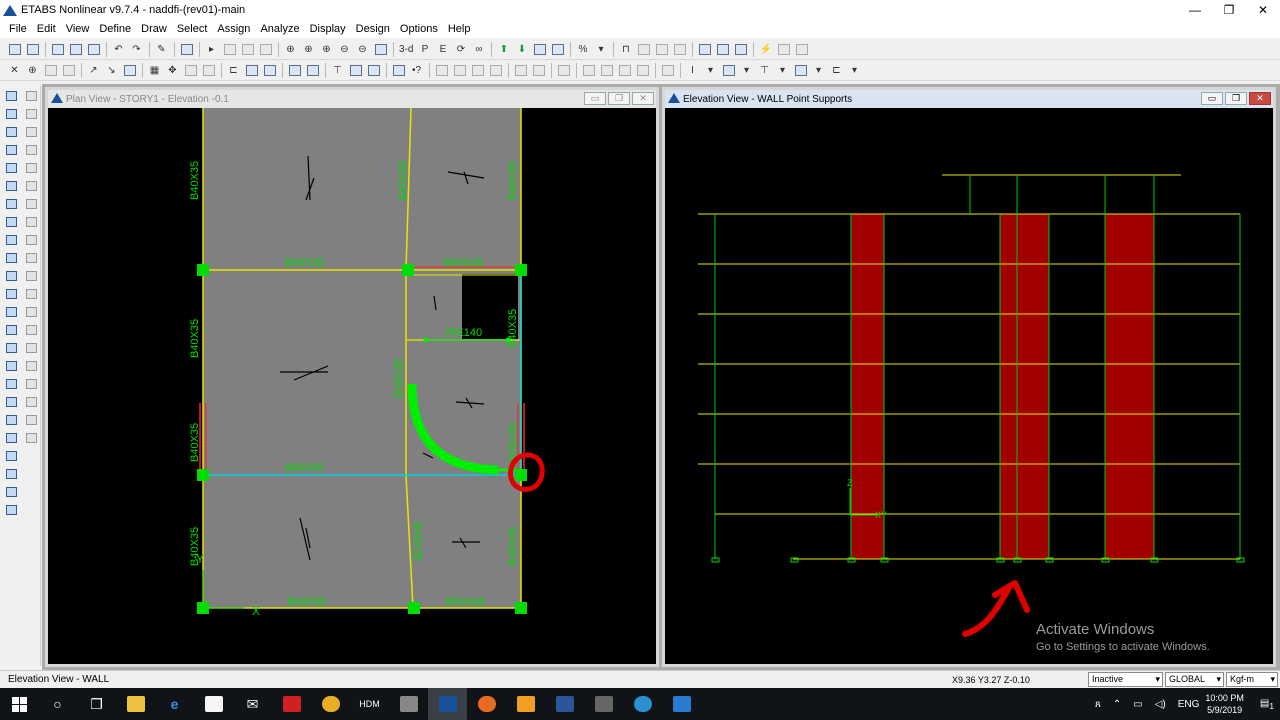  What do you see at coordinates (11, 258) in the screenshot?
I see `draw-rect-area-icon` at bounding box center [11, 258].